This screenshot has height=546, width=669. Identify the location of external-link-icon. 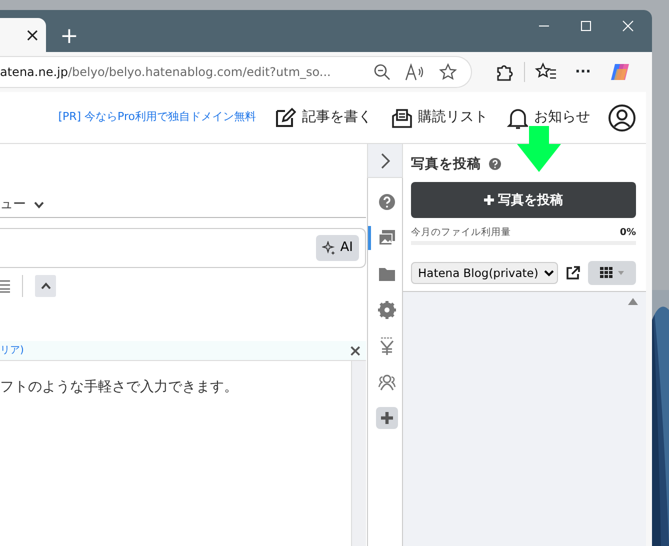
(573, 273).